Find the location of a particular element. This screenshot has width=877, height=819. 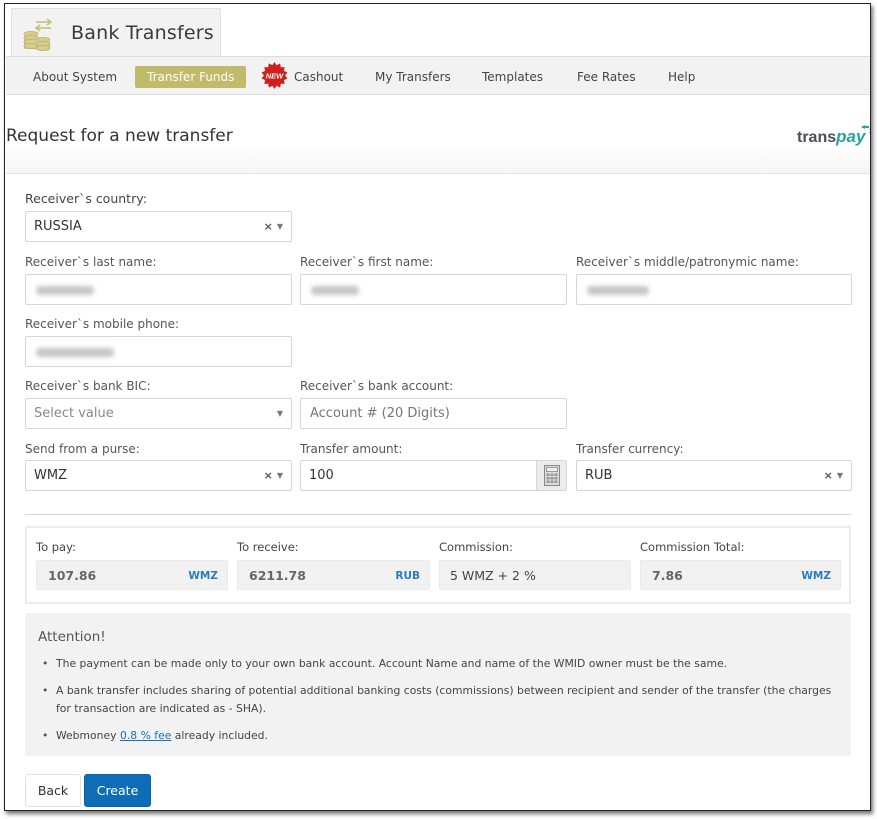

commission-box: 5 WMZ + 2 % is located at coordinates (535, 575).